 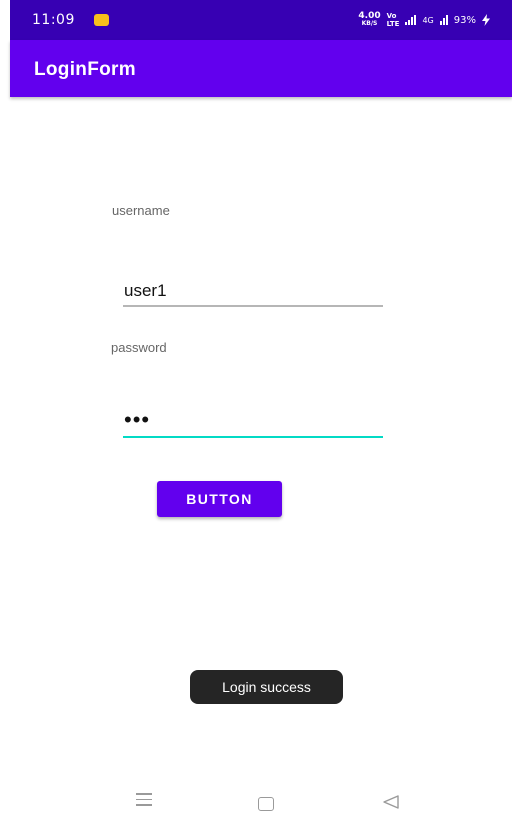 What do you see at coordinates (53, 20) in the screenshot?
I see `status-time: 11:09` at bounding box center [53, 20].